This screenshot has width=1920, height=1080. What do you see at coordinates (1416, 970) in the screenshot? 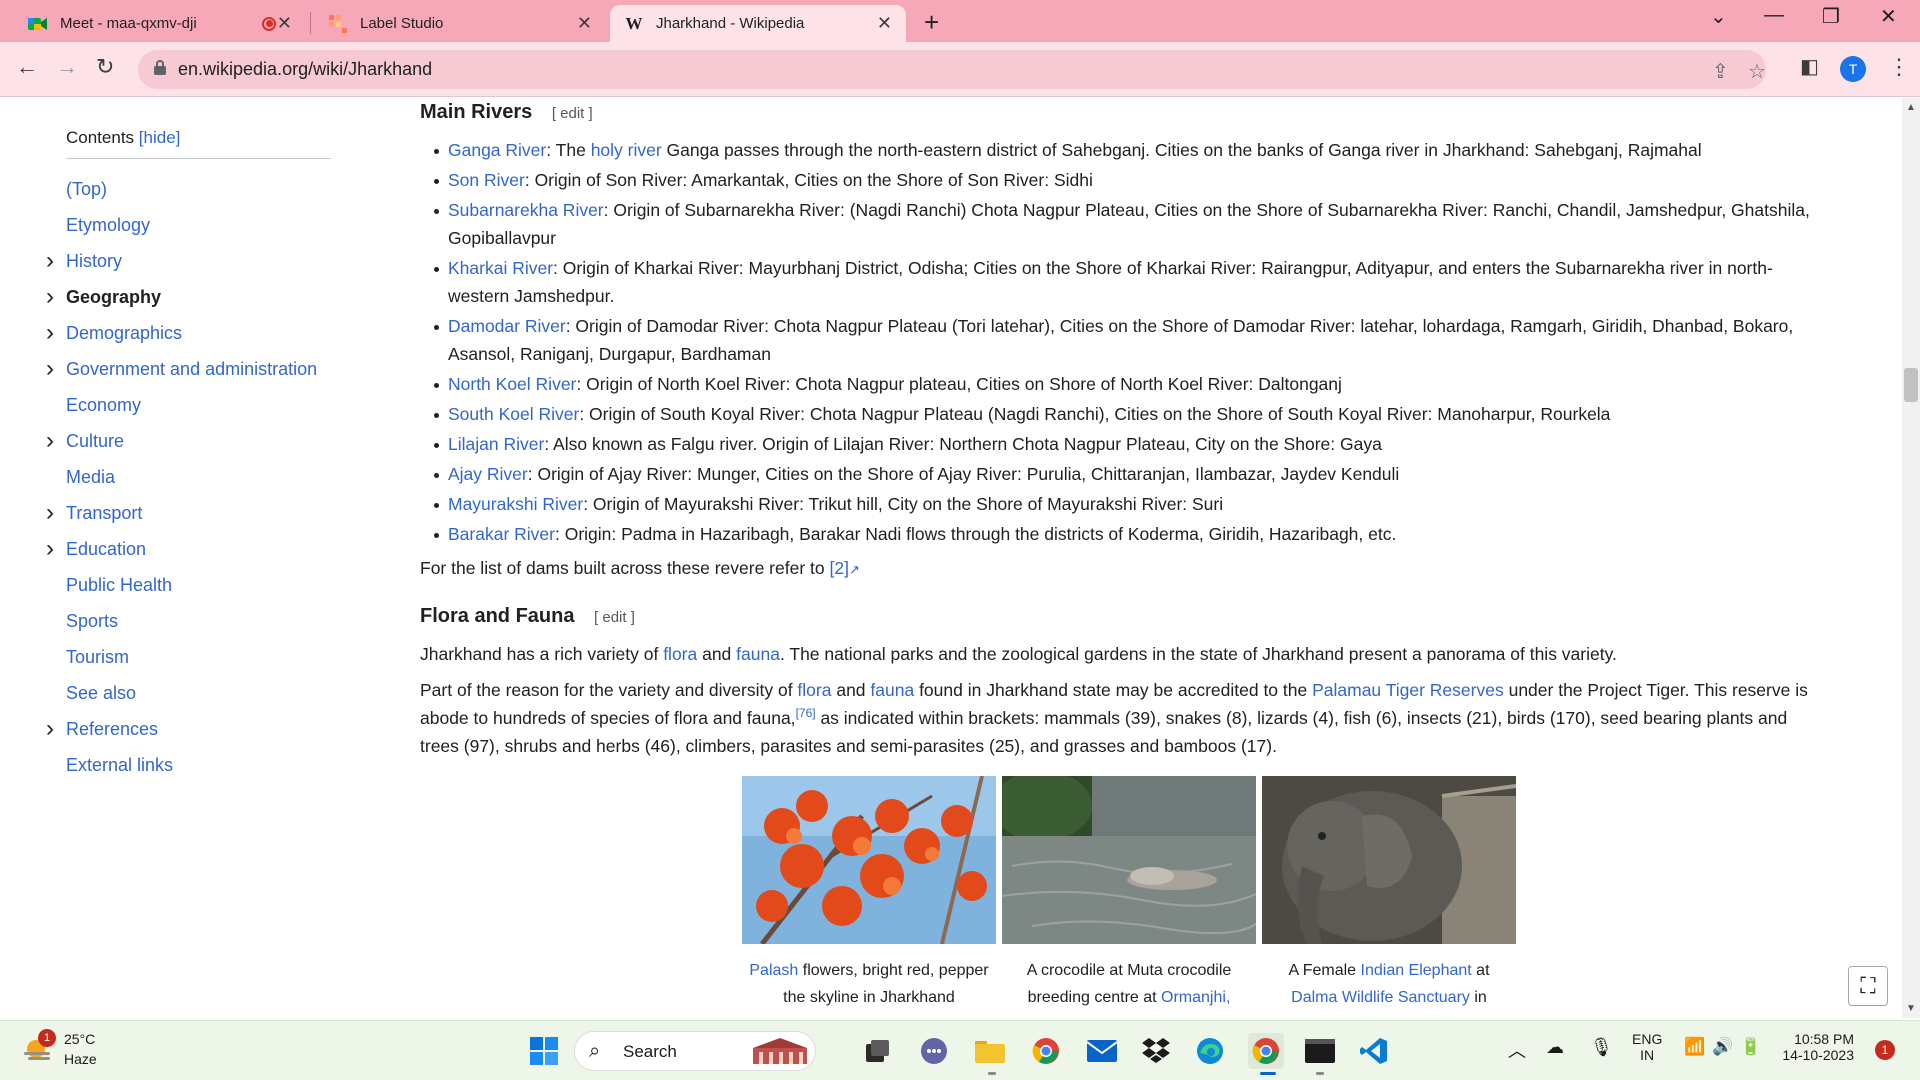
I see `indian-elephant-link: Indian Elephant` at bounding box center [1416, 970].